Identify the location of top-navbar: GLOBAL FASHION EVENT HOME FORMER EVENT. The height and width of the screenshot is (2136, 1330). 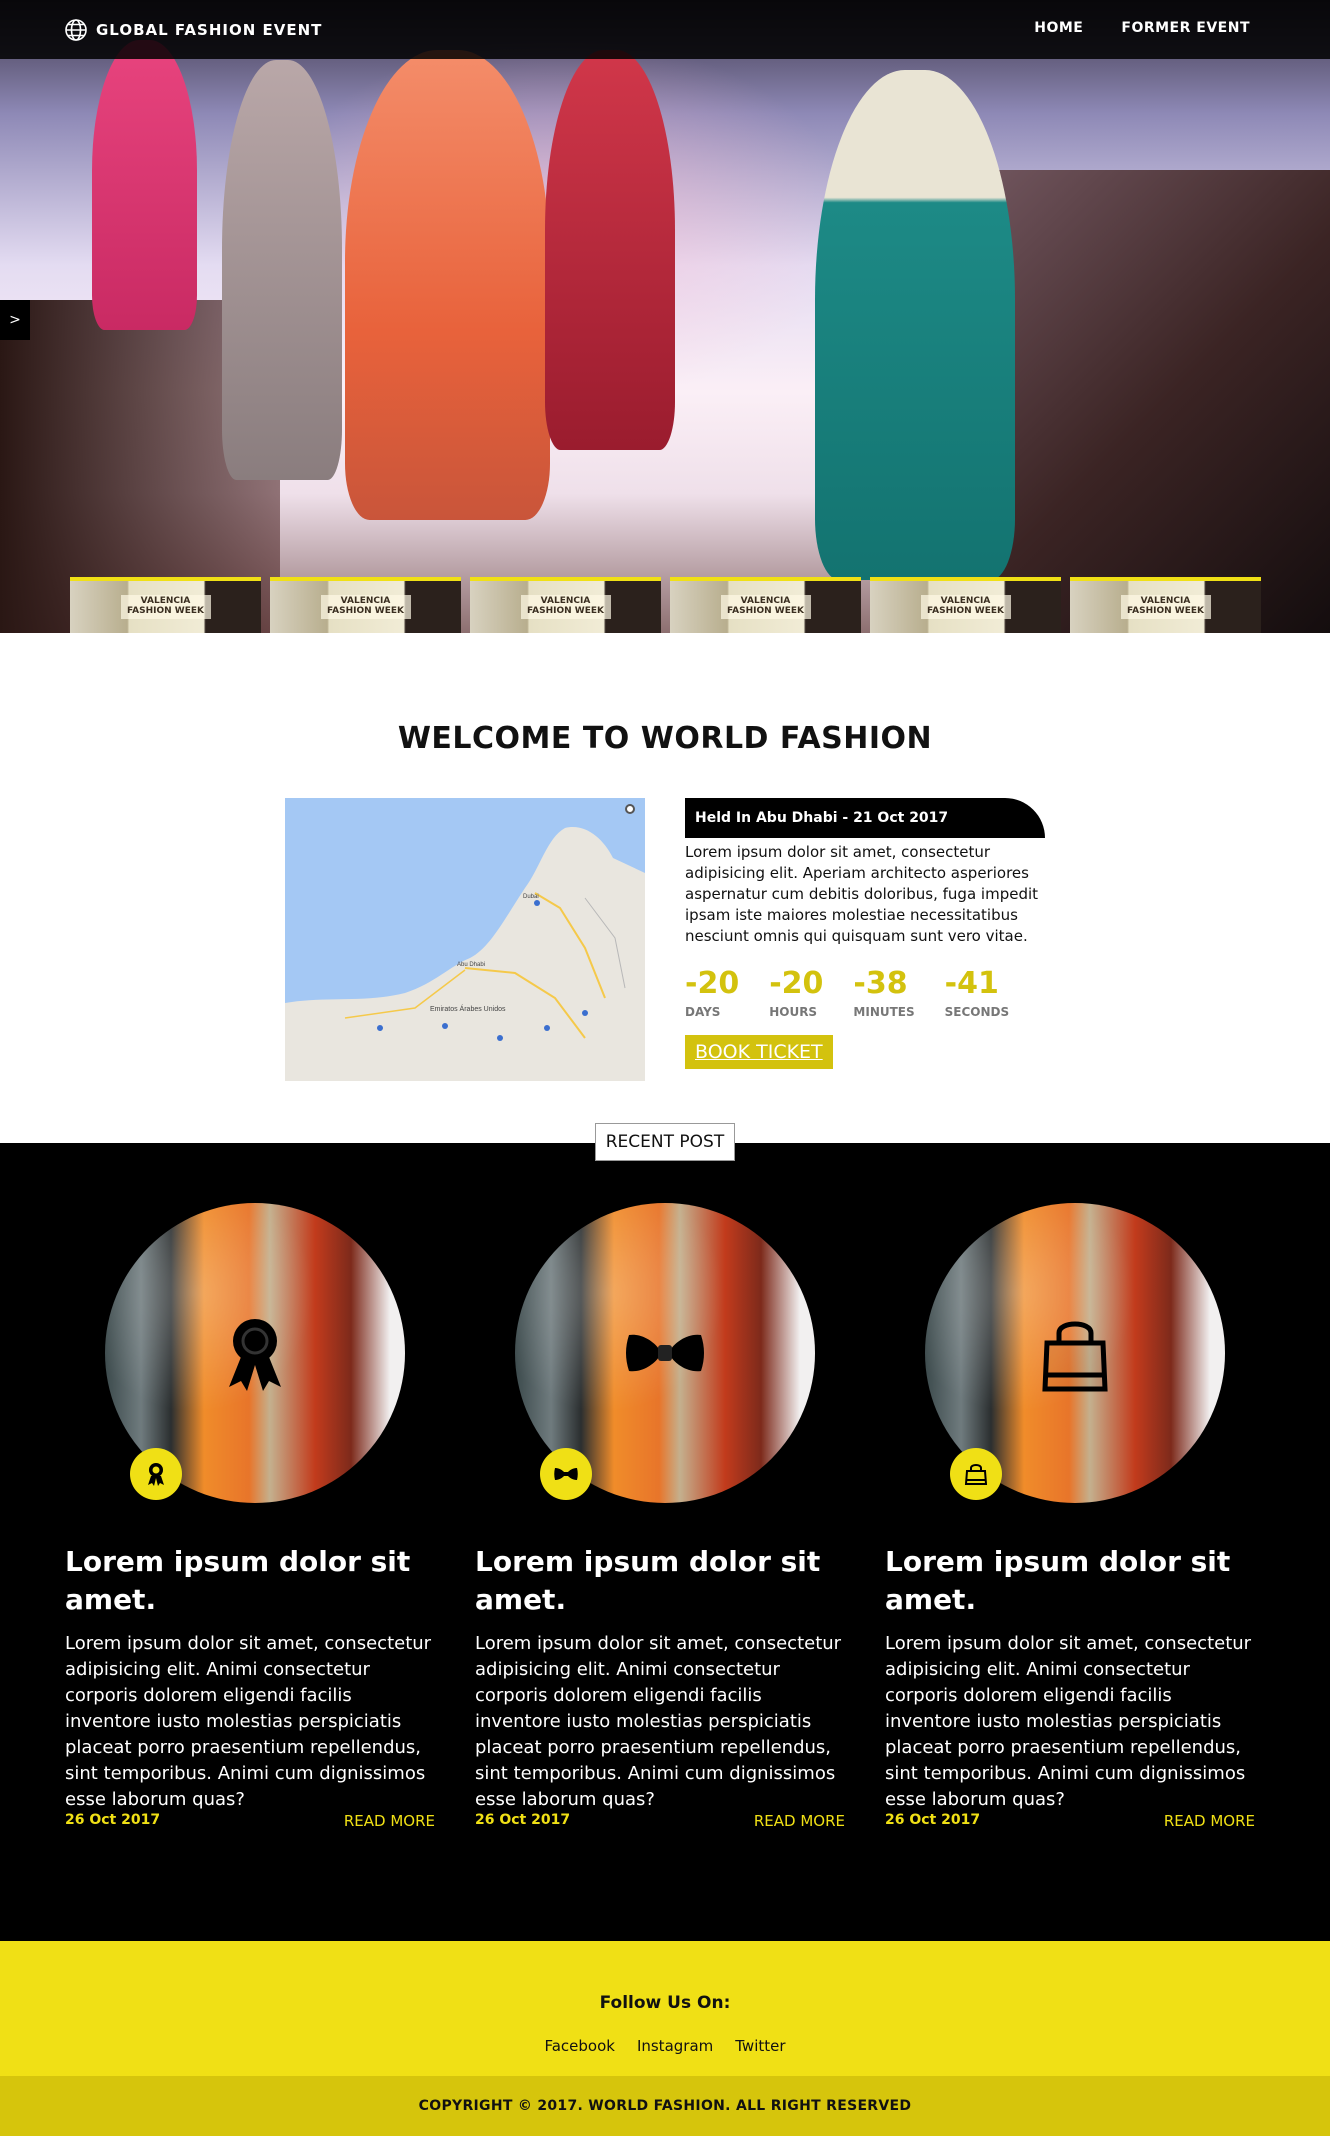
(665, 29).